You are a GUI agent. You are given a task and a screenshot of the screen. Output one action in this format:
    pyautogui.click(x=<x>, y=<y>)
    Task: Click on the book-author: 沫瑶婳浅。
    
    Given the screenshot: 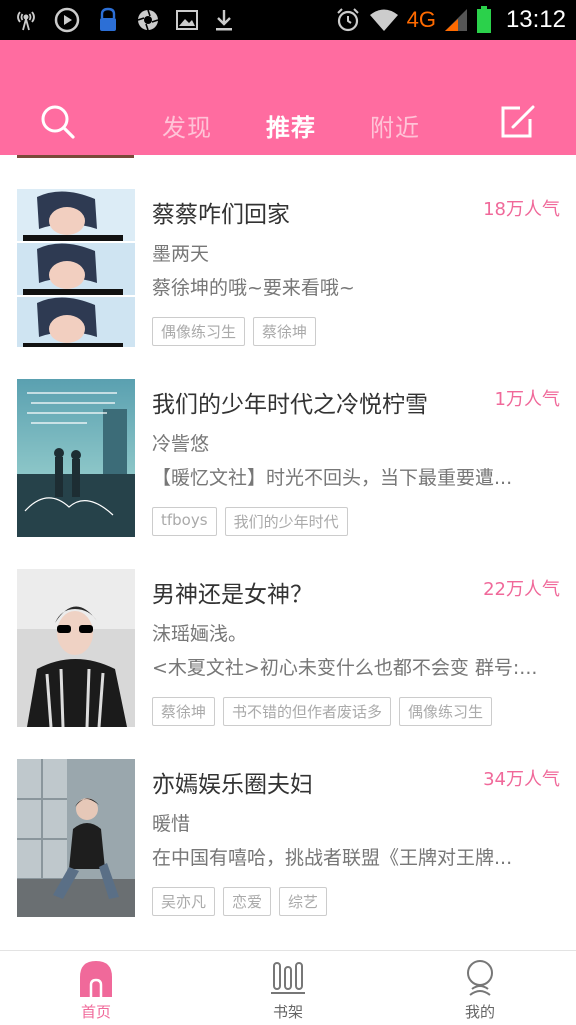 What is the action you would take?
    pyautogui.click(x=200, y=634)
    